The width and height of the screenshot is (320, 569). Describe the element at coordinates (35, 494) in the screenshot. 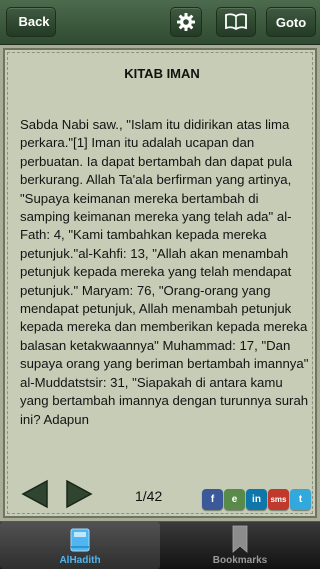

I see `previous-page-button` at that location.